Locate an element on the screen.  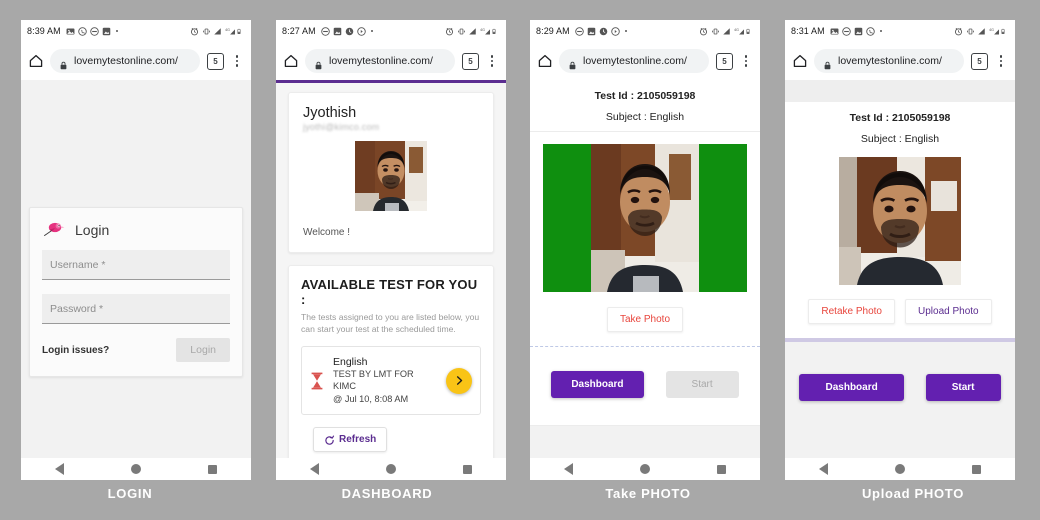
take-photo-button: Take Photo is located at coordinates (645, 319).